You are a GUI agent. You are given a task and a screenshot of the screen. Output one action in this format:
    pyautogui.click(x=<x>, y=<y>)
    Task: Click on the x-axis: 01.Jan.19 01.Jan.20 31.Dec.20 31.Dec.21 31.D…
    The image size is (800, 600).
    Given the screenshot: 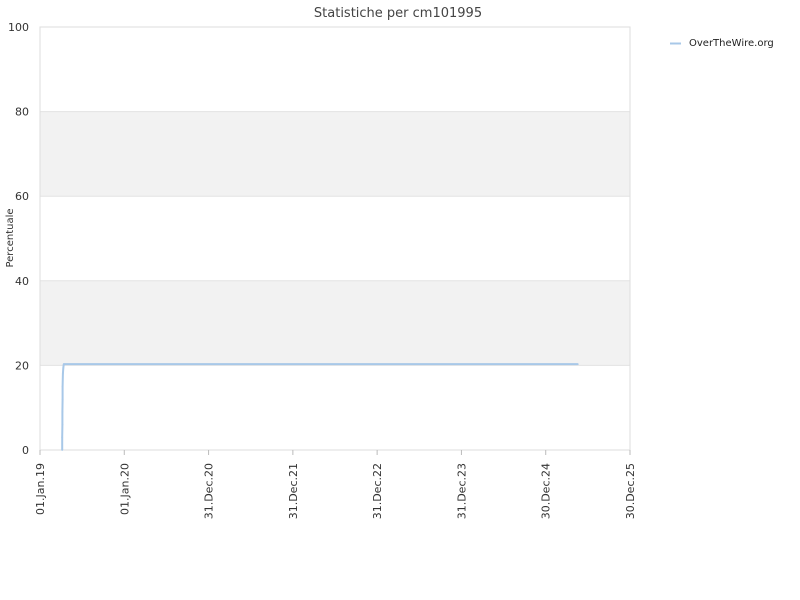 What is the action you would take?
    pyautogui.click(x=335, y=484)
    